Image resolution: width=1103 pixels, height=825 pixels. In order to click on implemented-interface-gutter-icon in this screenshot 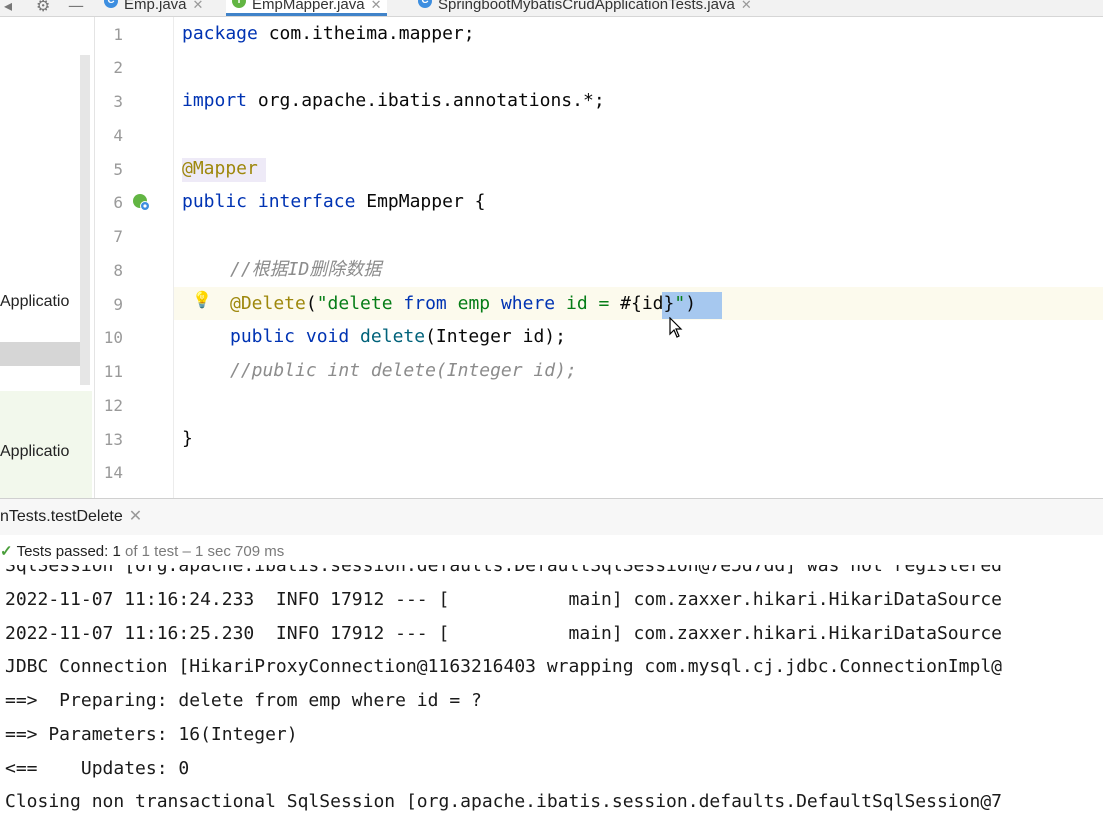, I will do `click(141, 202)`.